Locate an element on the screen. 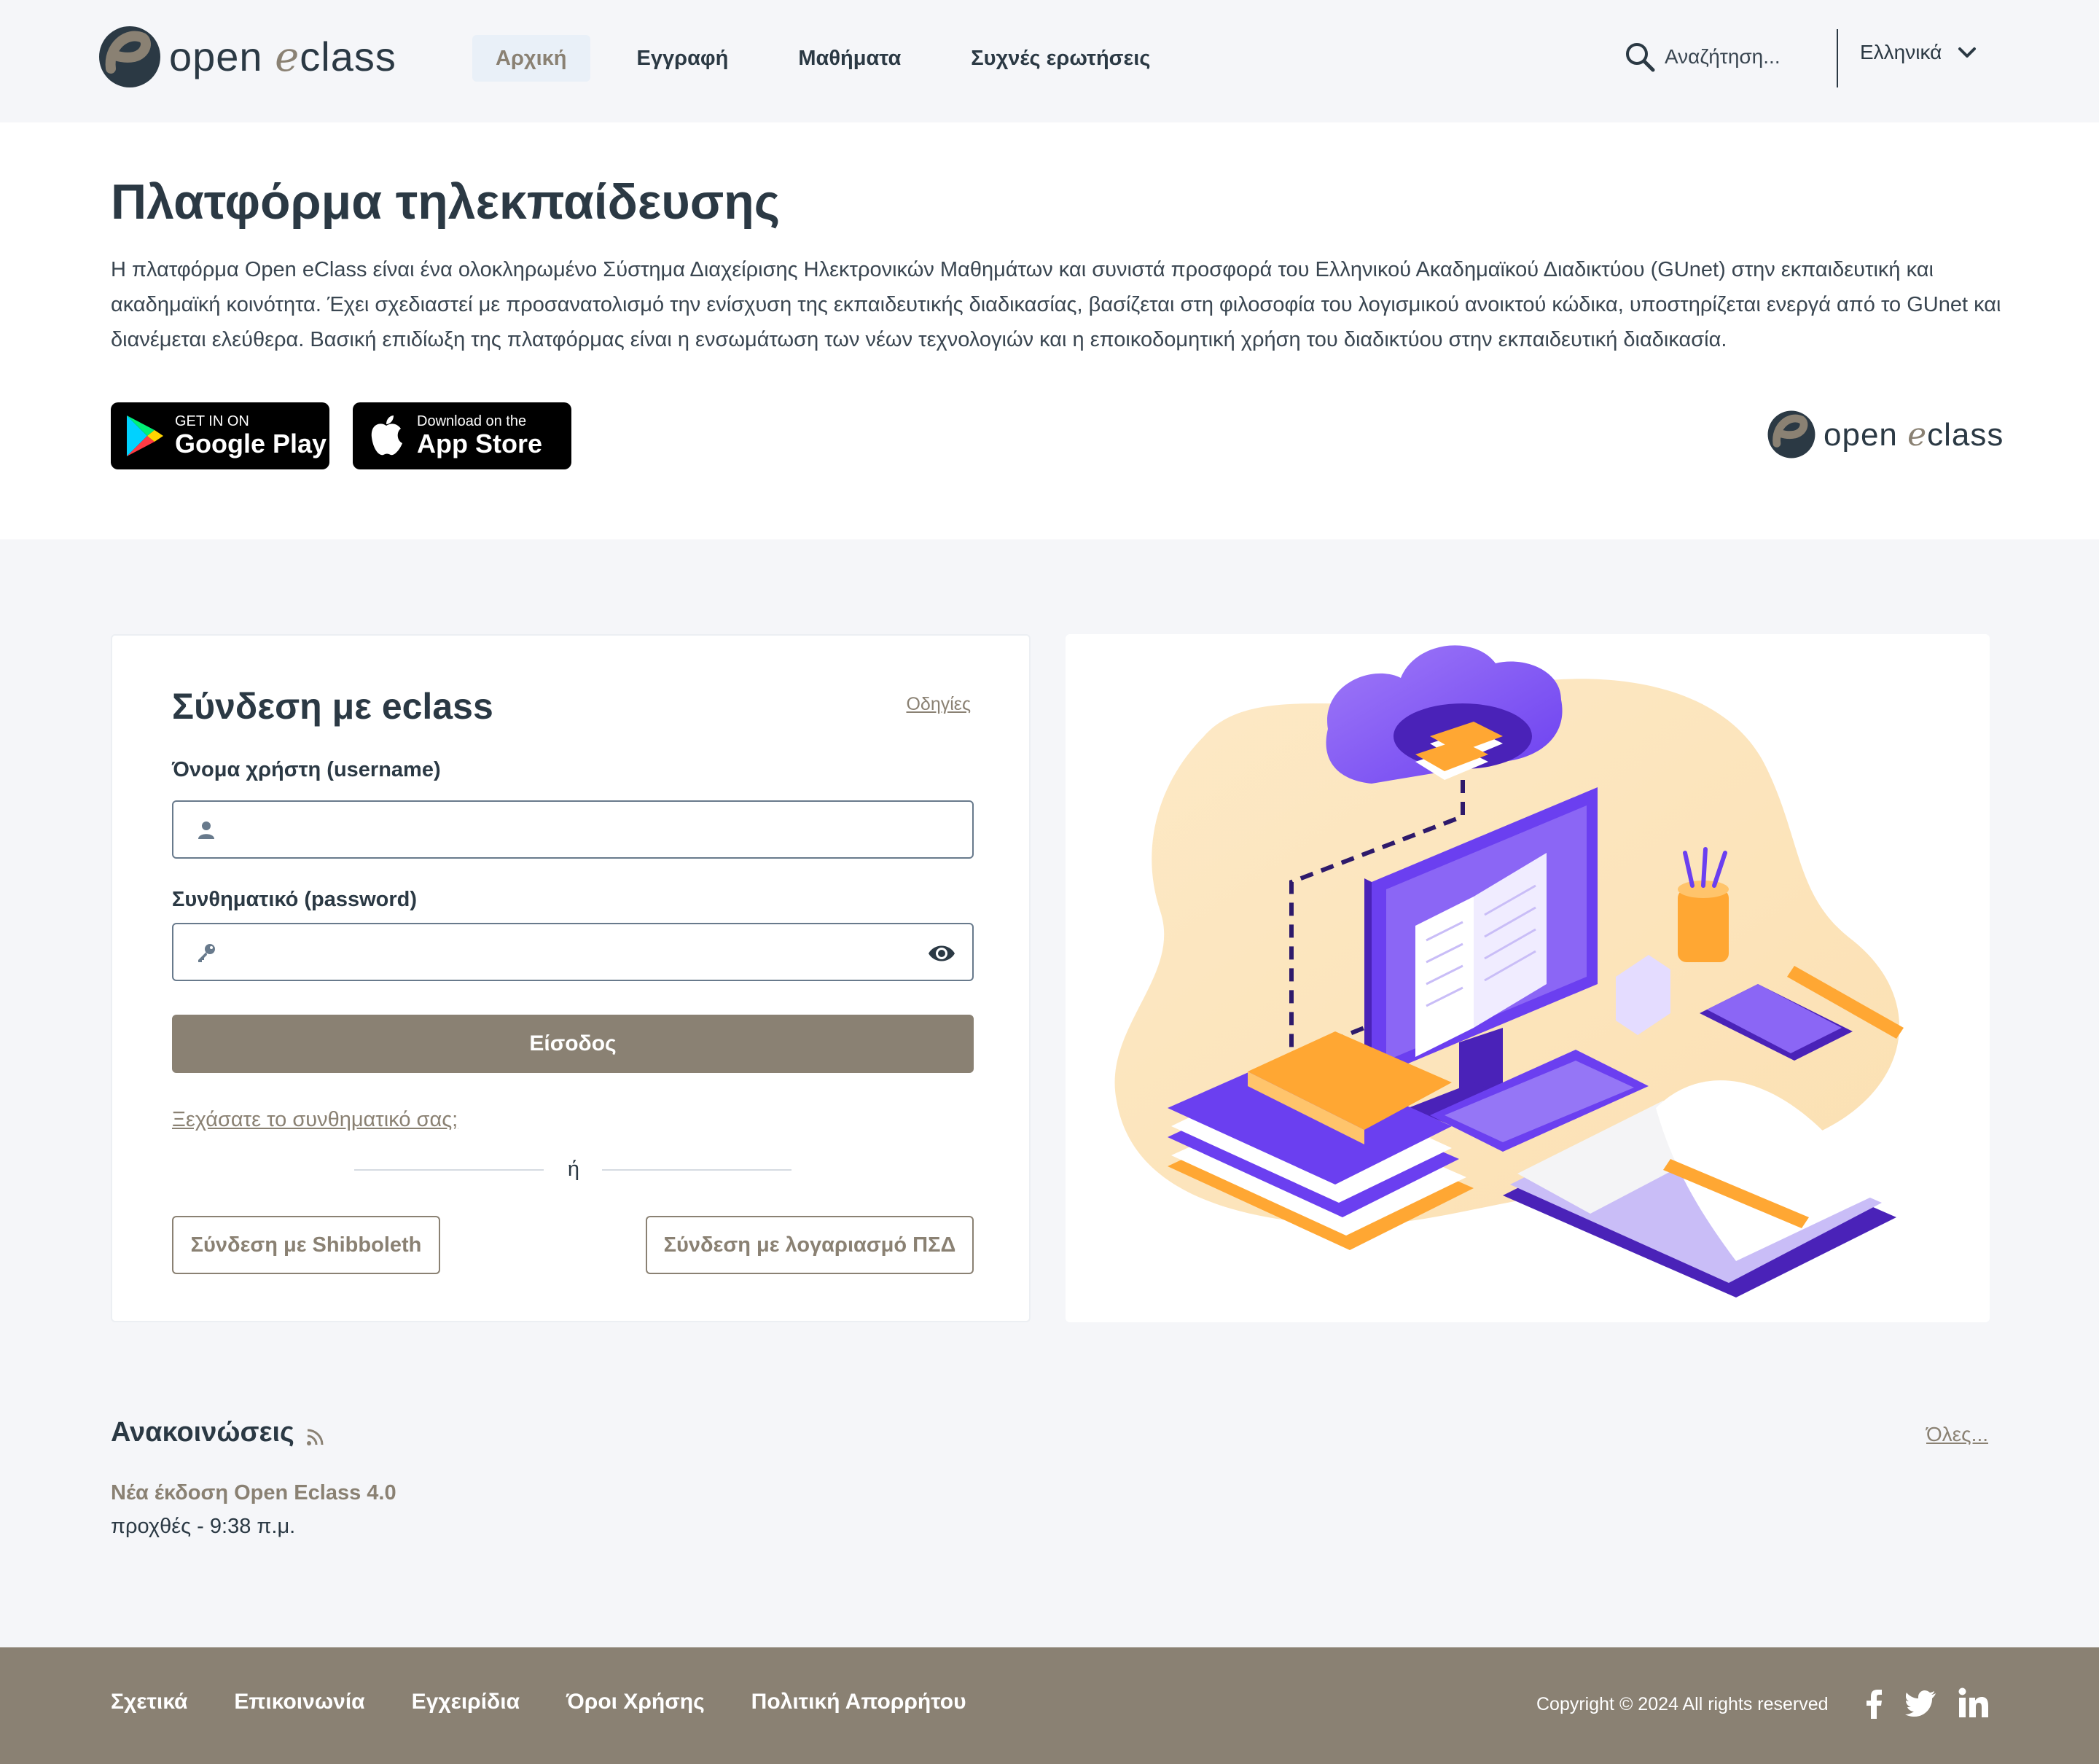  copyright-text: Copyright © 2024 All rights reserved is located at coordinates (1682, 1704).